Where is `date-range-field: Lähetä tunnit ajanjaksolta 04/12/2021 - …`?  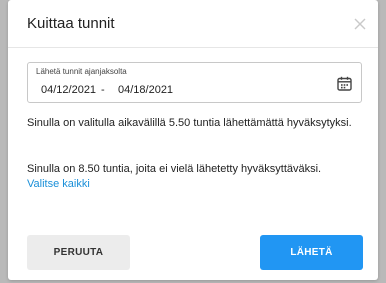 date-range-field: Lähetä tunnit ajanjaksolta 04/12/2021 - … is located at coordinates (194, 82).